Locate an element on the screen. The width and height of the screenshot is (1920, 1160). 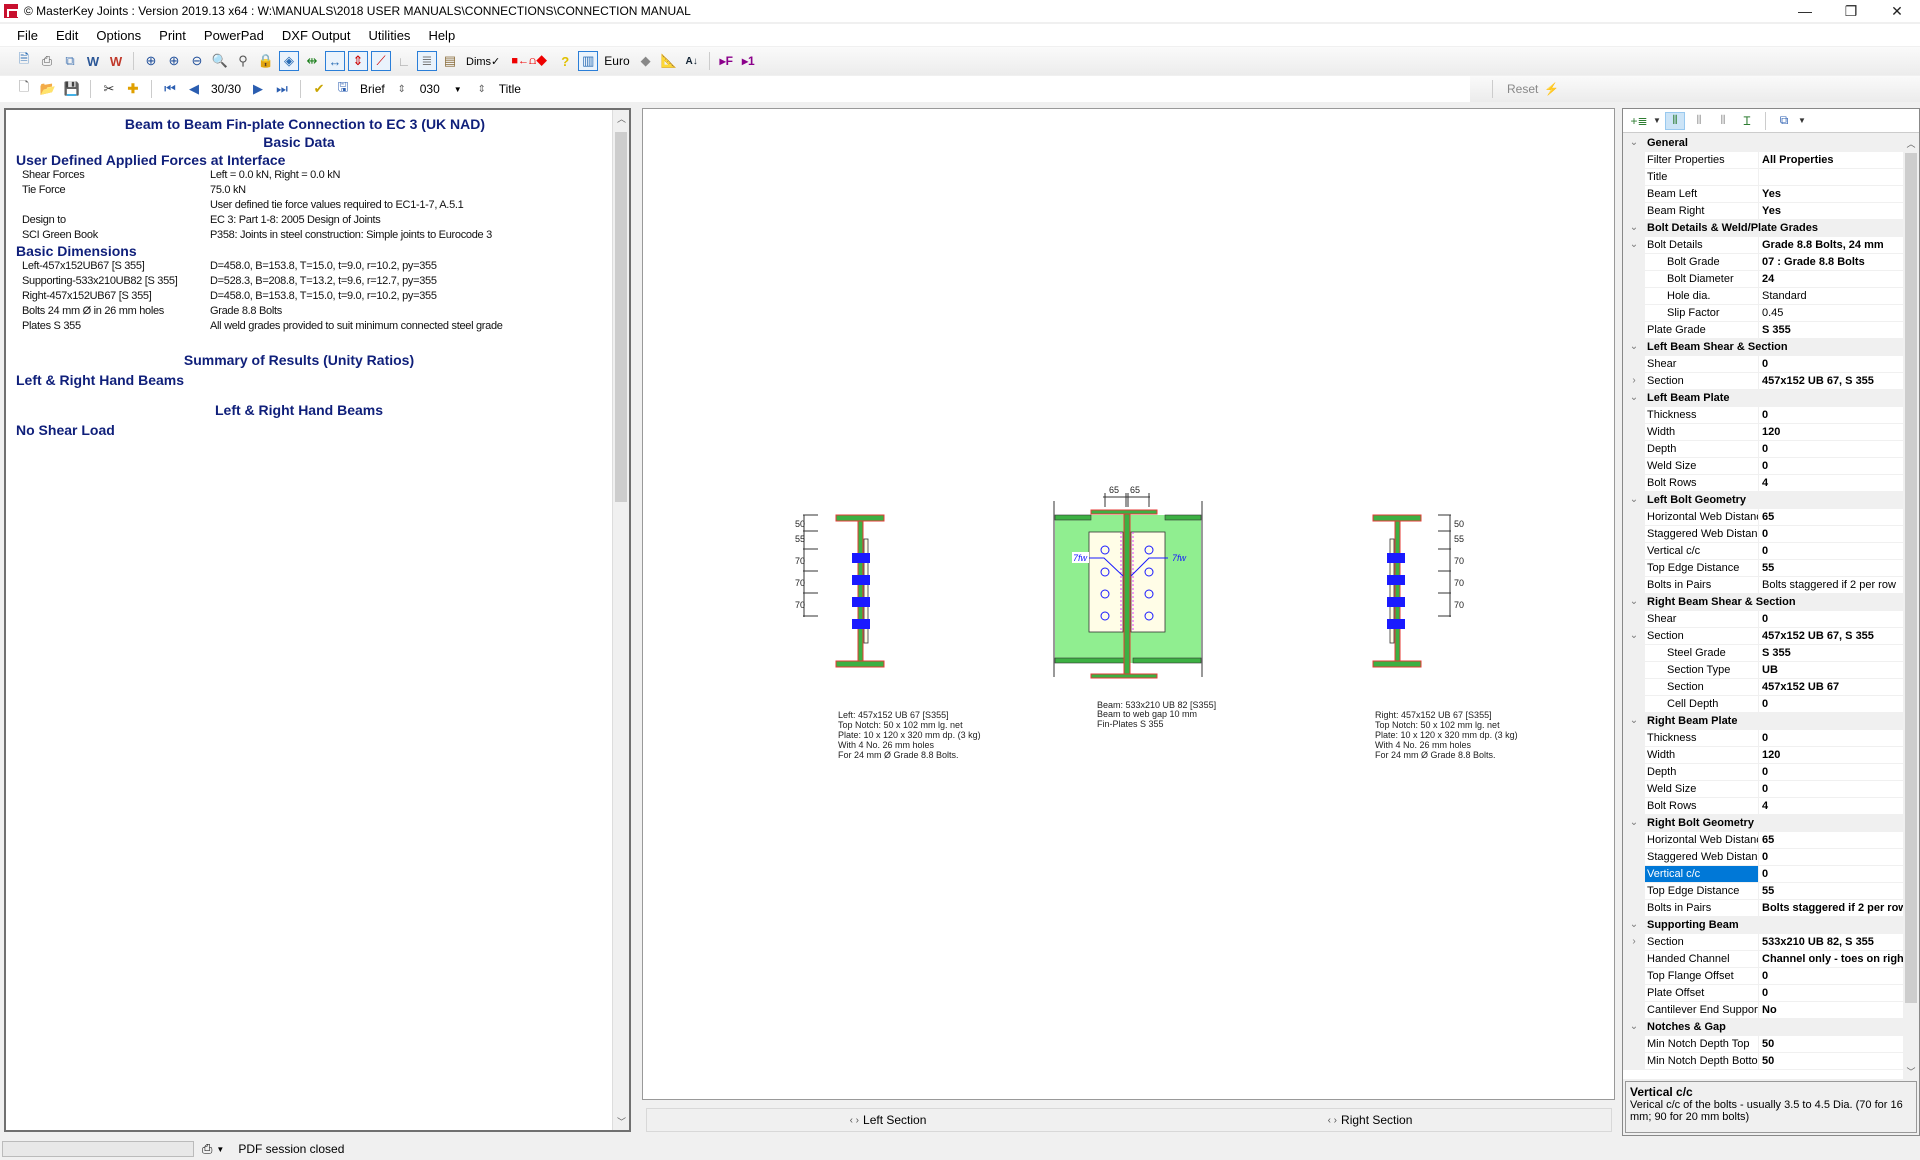
property-category: ⌄ Left Bolt Geometry is located at coordinates (1763, 500).